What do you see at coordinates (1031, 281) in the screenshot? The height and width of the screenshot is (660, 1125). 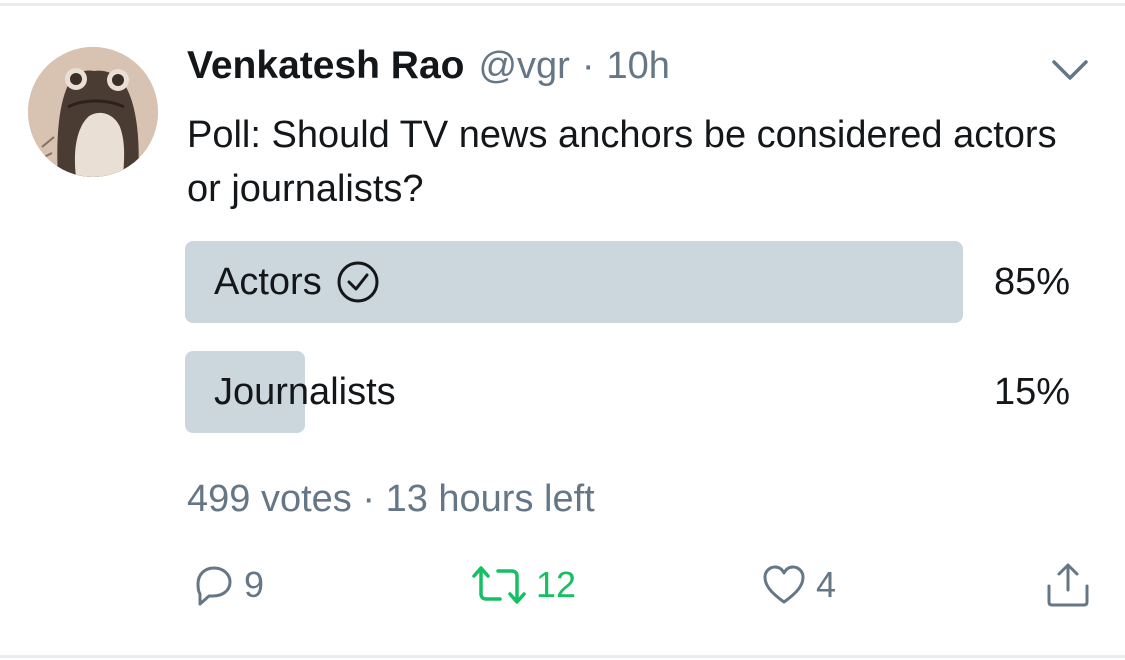 I see `poll-option-percent: 85%` at bounding box center [1031, 281].